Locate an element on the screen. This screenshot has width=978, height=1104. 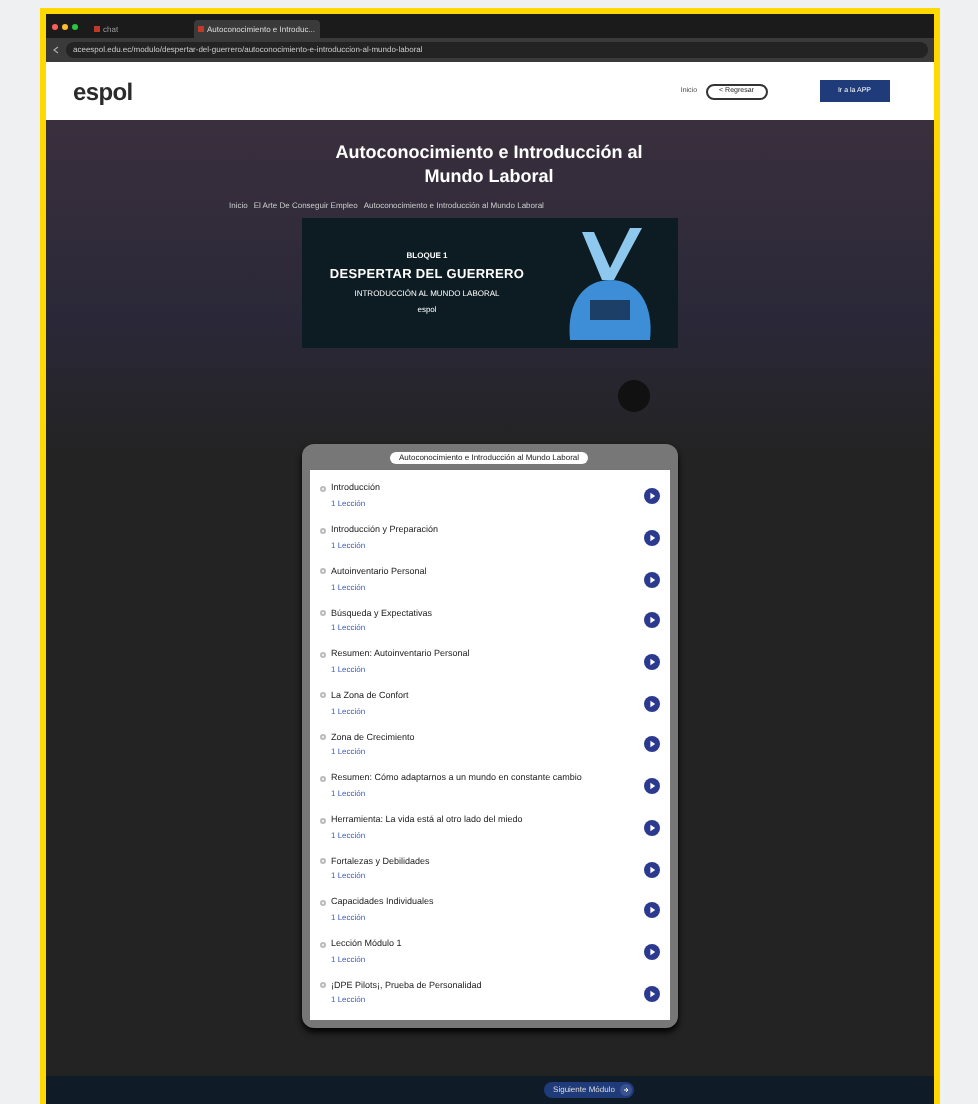
site-logo: espol is located at coordinates (103, 91).